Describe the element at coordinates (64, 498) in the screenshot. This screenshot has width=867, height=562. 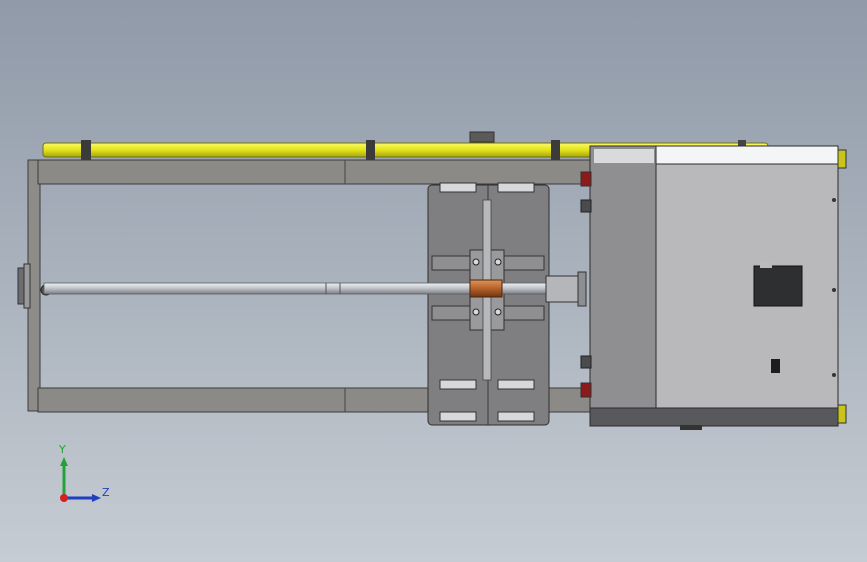
I see `origin-dot-icon` at that location.